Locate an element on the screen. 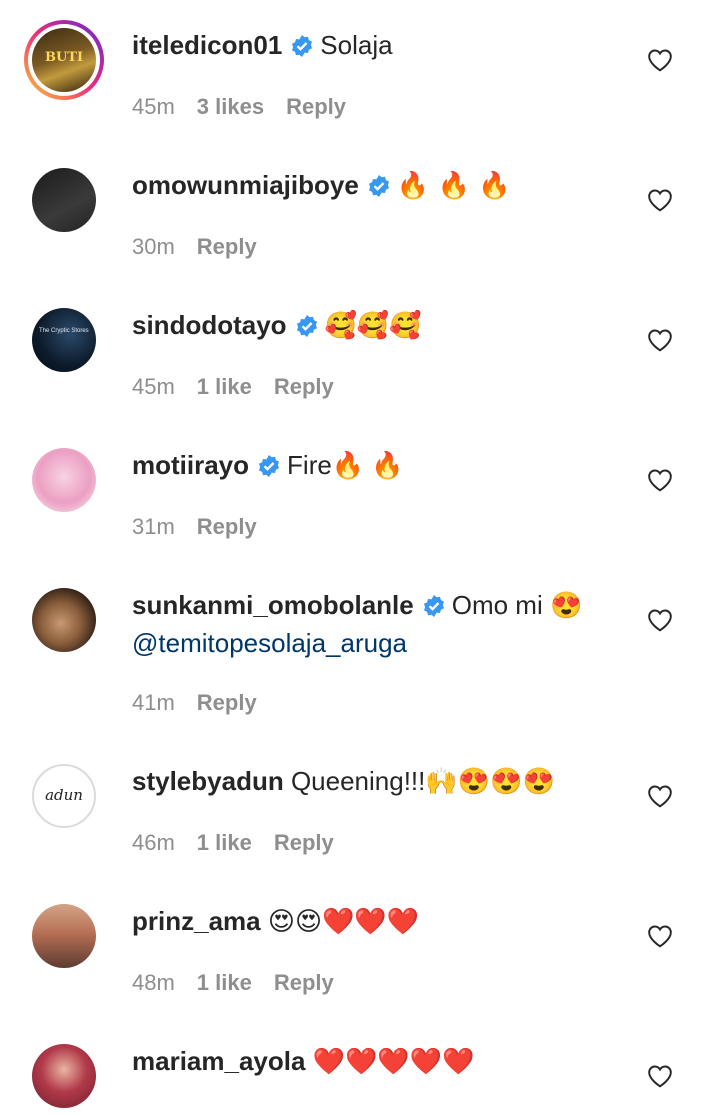 This screenshot has width=720, height=1115. comment-text: 😍😍❤️❤️❤️ is located at coordinates (343, 922).